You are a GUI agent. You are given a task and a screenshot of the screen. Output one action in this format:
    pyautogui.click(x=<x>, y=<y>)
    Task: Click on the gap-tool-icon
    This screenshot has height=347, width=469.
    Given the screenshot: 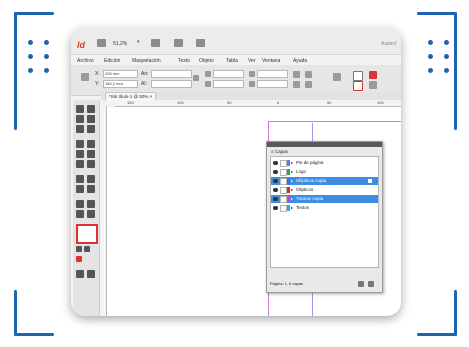 What is the action you would take?
    pyautogui.click(x=91, y=119)
    